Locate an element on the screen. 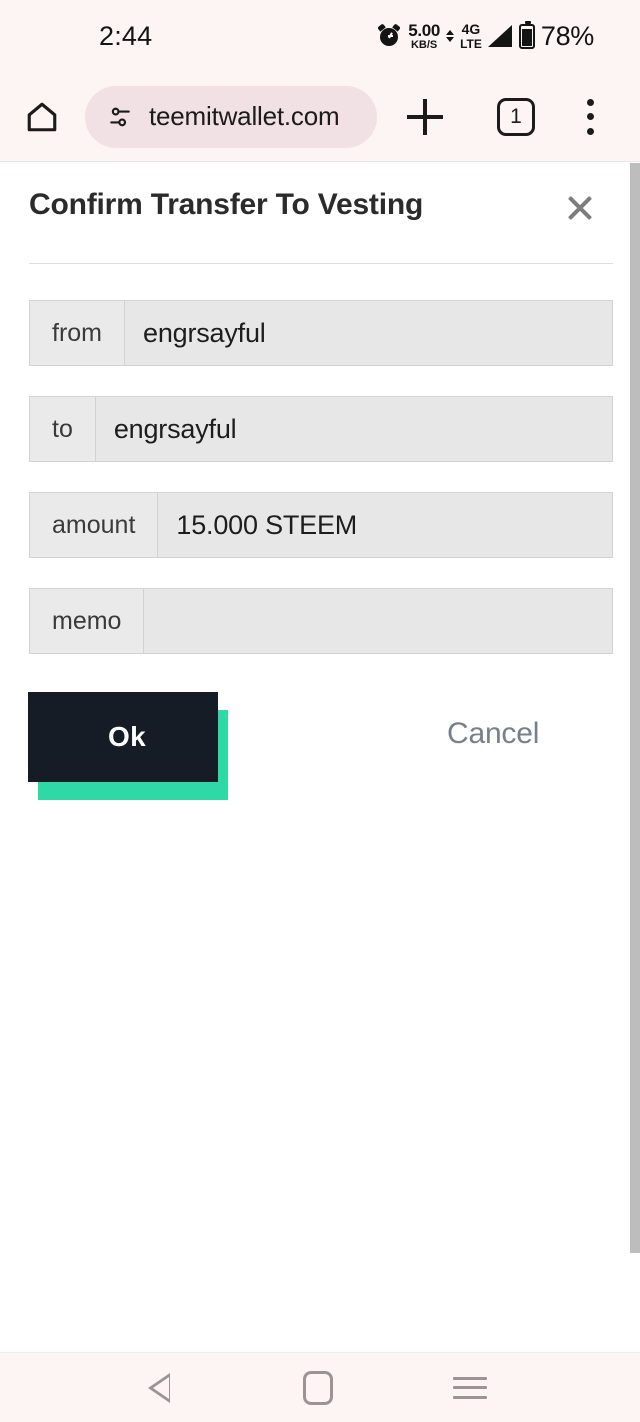 This screenshot has height=1422, width=640. field-from: from engrsayful is located at coordinates (321, 333).